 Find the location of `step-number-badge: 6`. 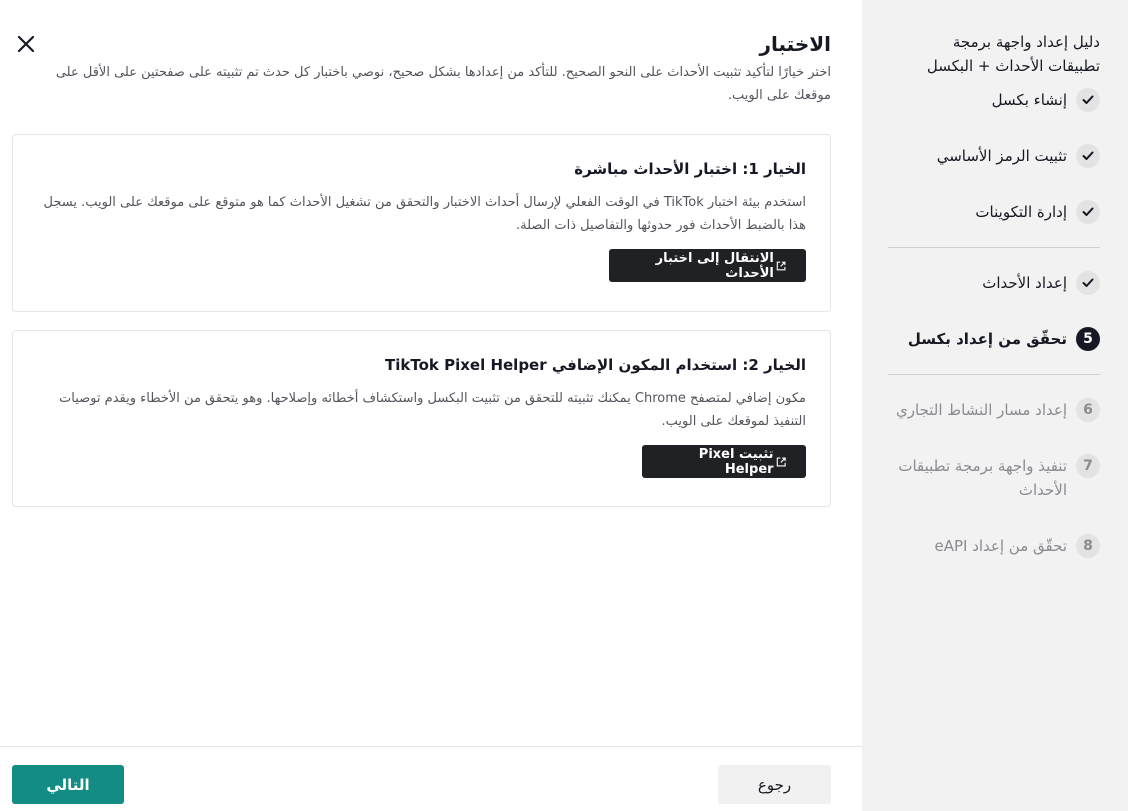

step-number-badge: 6 is located at coordinates (1088, 410).